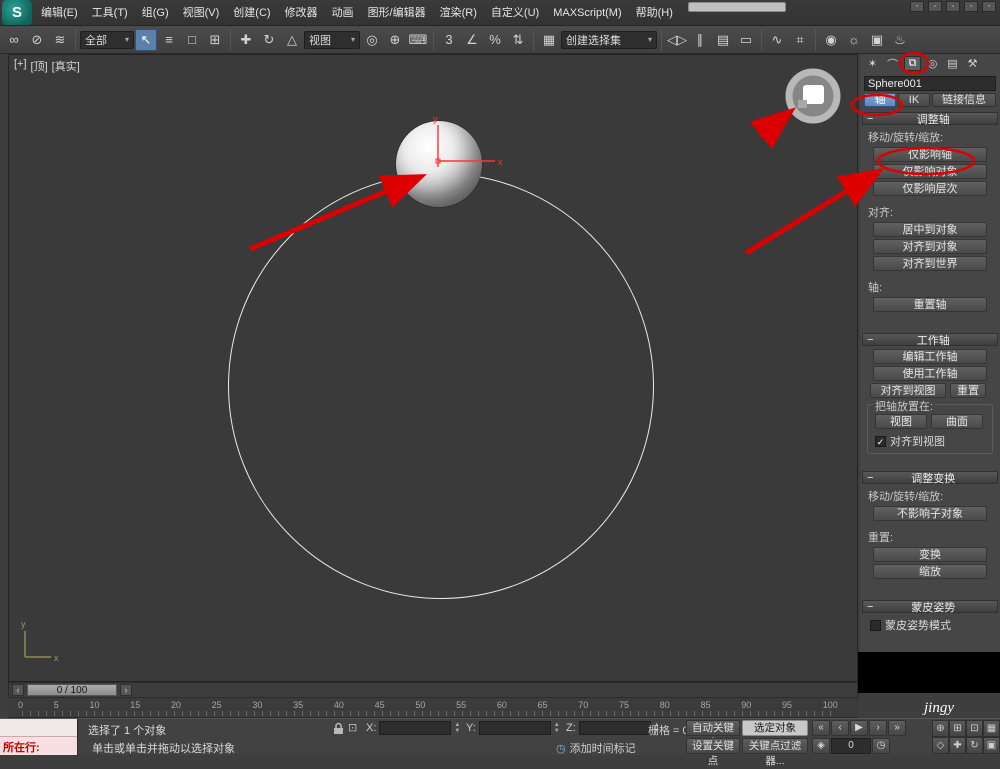  I want to click on create-tab-icon: ✶, so click(872, 63).